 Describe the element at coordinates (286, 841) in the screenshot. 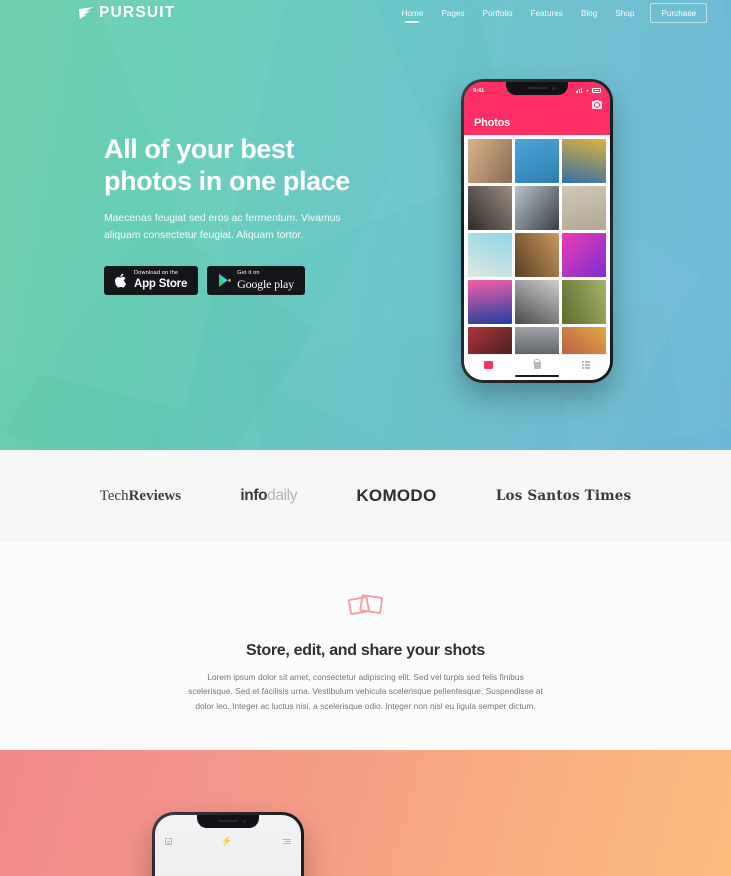

I see `settings-icon` at that location.